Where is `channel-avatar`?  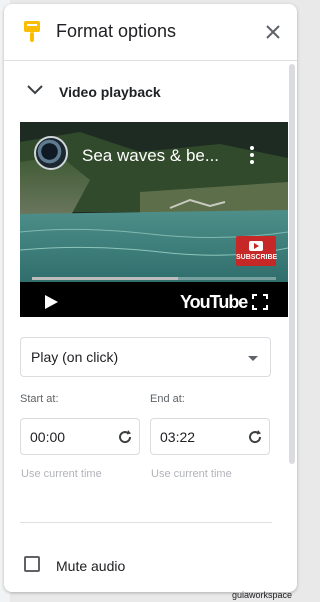 channel-avatar is located at coordinates (51, 153).